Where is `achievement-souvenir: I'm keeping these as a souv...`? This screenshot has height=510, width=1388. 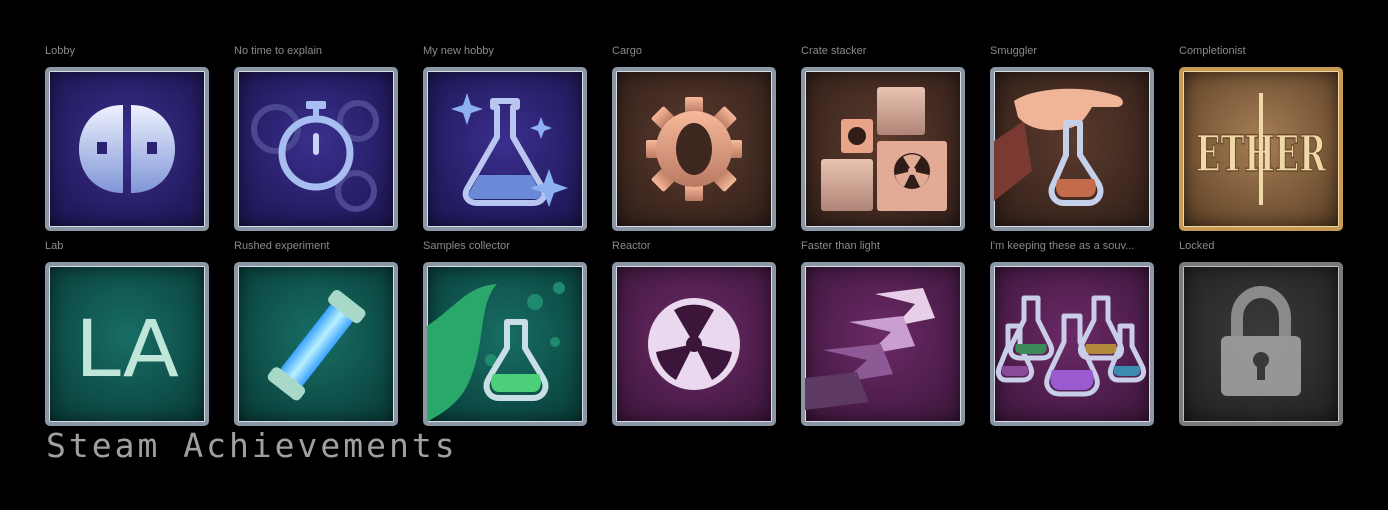
achievement-souvenir: I'm keeping these as a souv... is located at coordinates (1072, 332).